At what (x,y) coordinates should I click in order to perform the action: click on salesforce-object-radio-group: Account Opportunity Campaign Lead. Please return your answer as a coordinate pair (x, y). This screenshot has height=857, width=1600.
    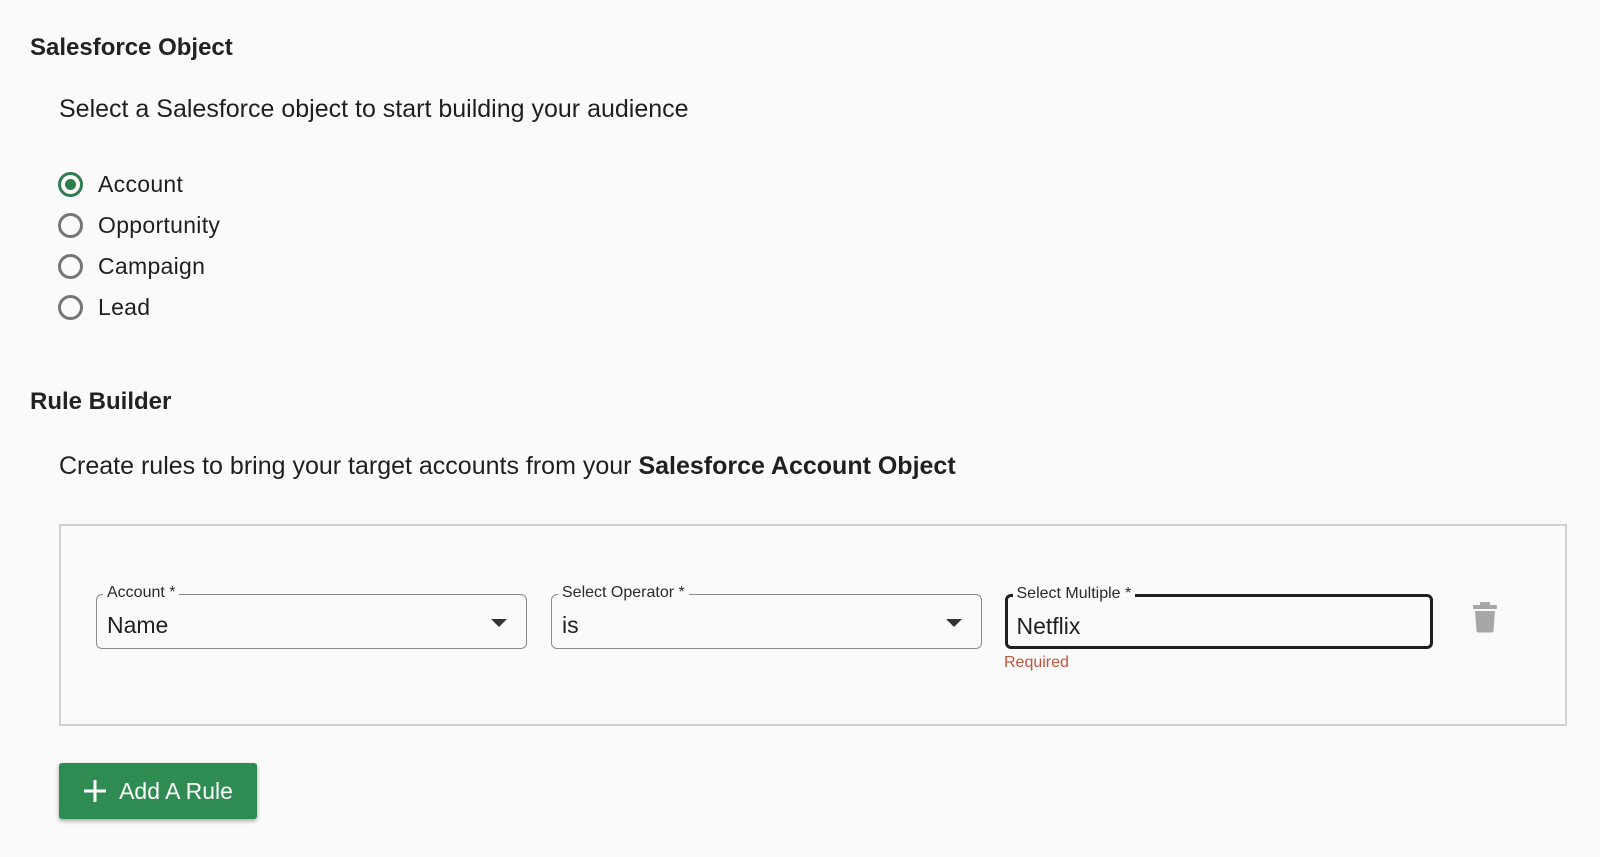
    Looking at the image, I should click on (139, 246).